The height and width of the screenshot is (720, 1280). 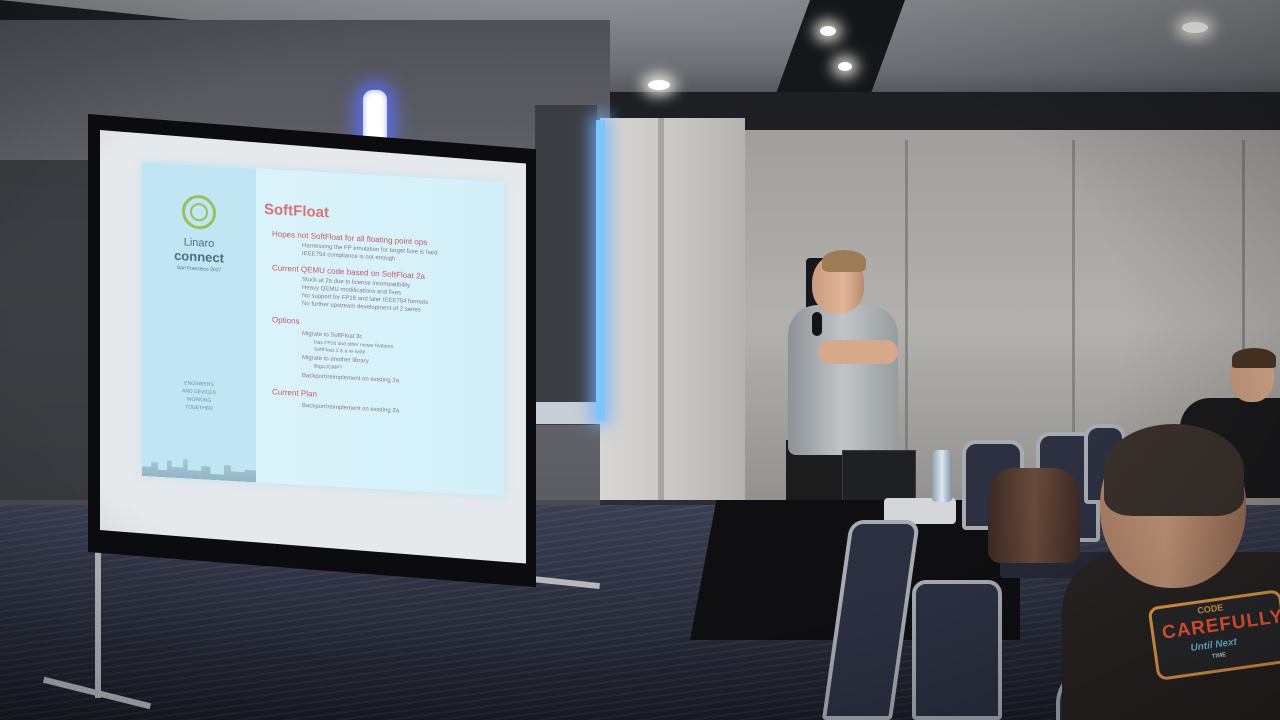 I want to click on presenter-shirt, so click(x=843, y=380).